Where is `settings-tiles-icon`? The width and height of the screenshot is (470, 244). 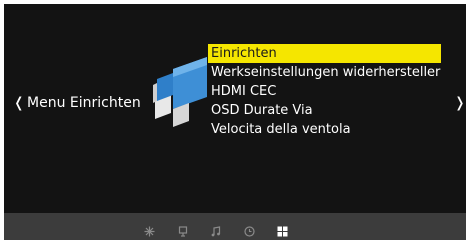
settings-tiles-icon is located at coordinates (180, 92).